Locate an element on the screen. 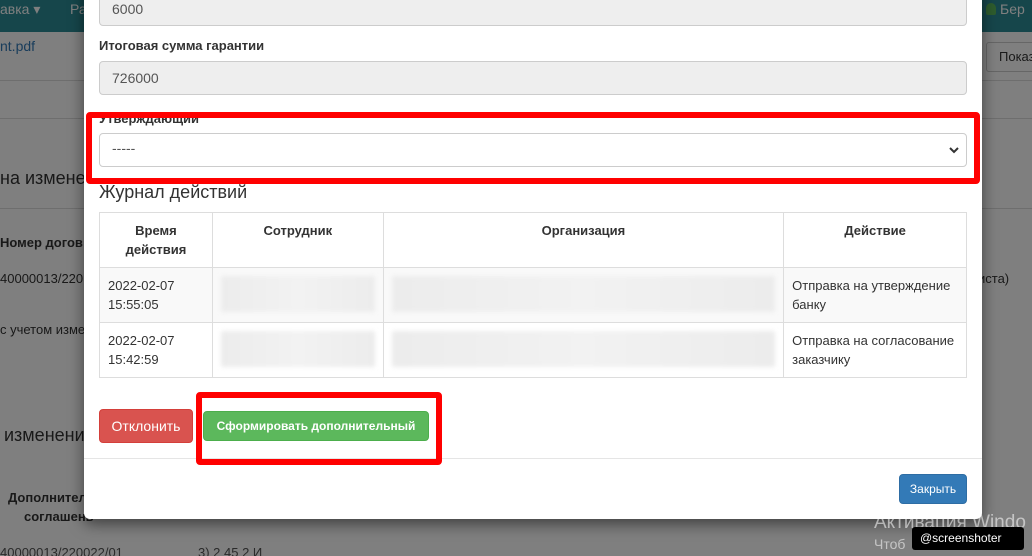  cell-action: Отправка на согласование заказчику is located at coordinates (875, 350).